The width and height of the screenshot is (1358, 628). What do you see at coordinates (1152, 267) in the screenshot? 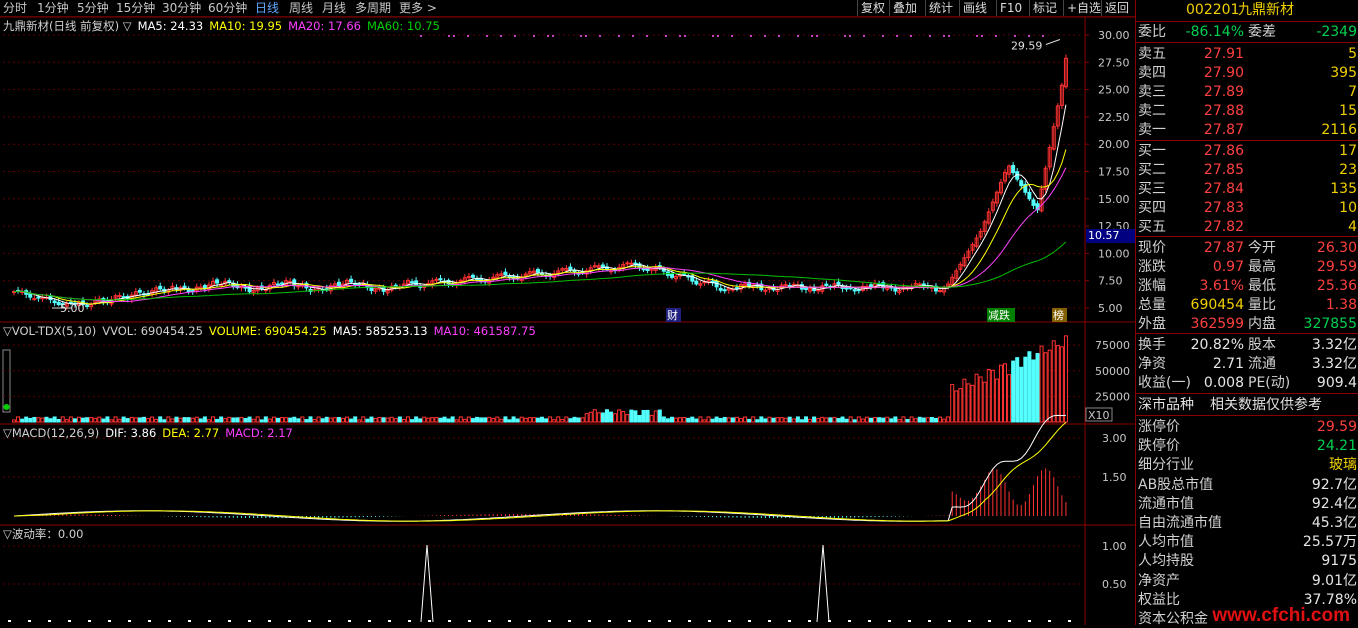
I see `stat-label: 涨跌` at bounding box center [1152, 267].